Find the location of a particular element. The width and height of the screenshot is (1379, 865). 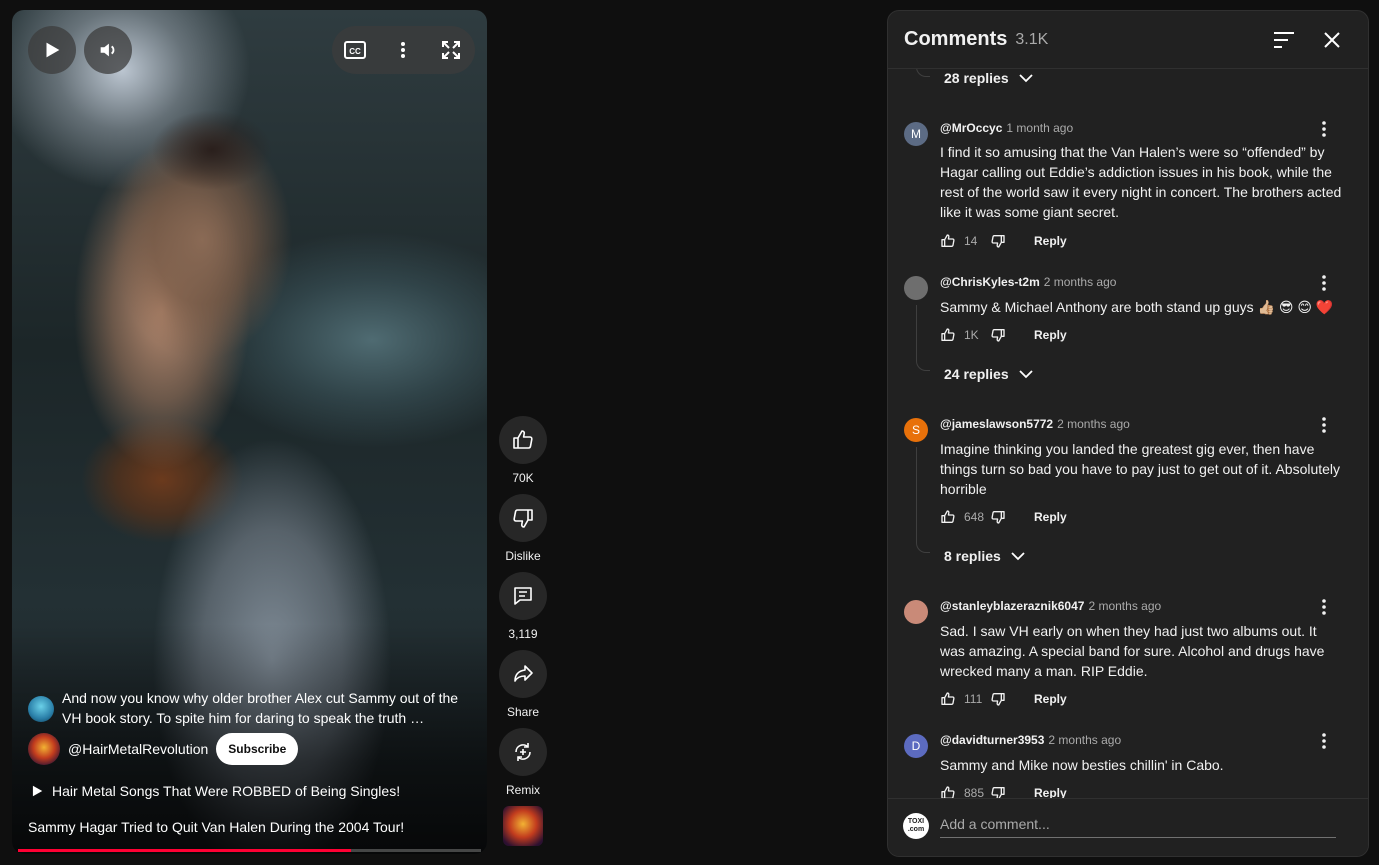

volume-icon is located at coordinates (107, 50).